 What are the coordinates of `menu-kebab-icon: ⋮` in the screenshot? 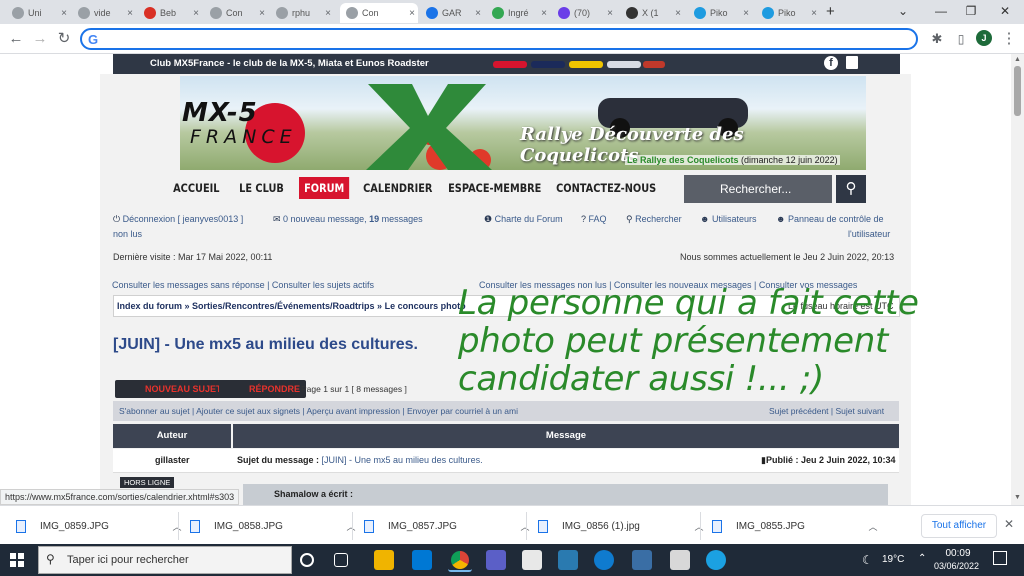 It's located at (1009, 39).